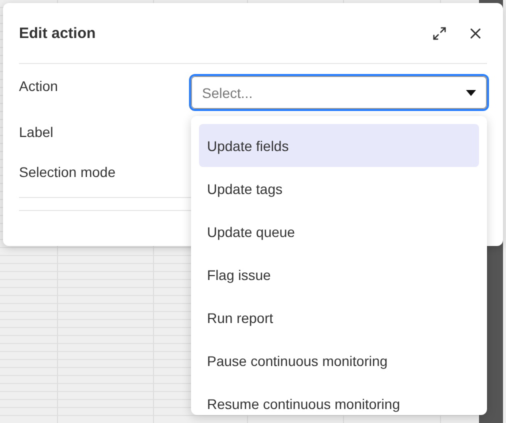 This screenshot has height=423, width=506. Describe the element at coordinates (68, 171) in the screenshot. I see `field-label: Selection mode` at that location.